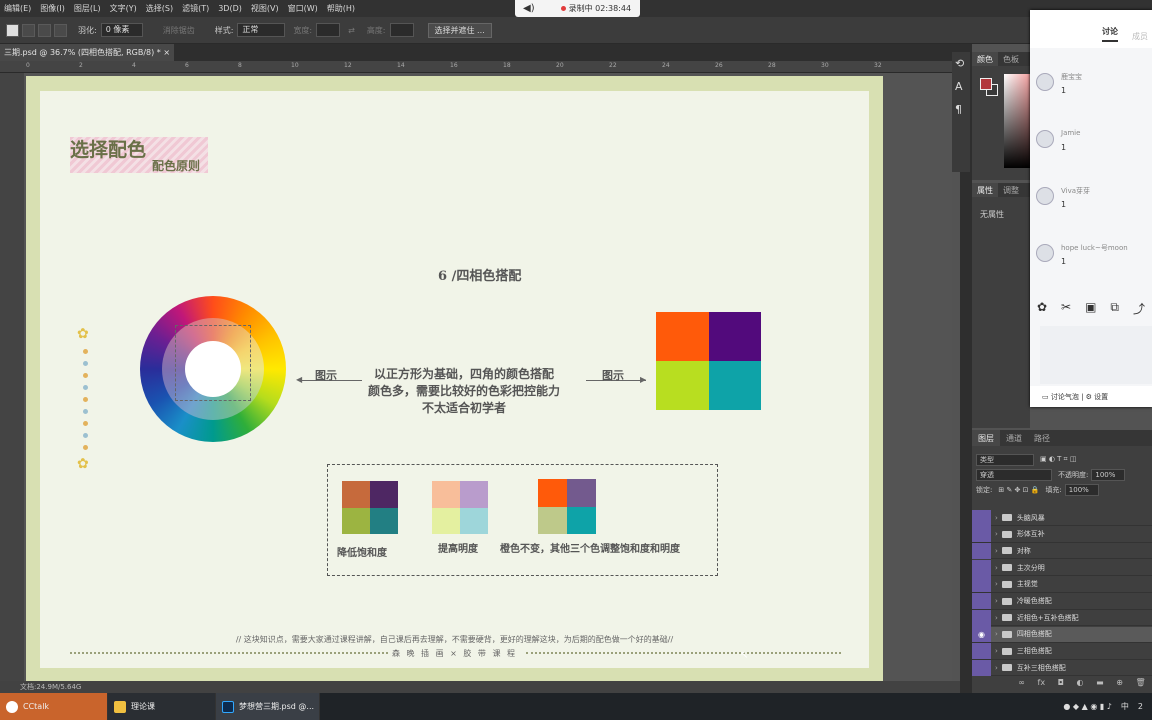 The image size is (1152, 720). Describe the element at coordinates (962, 63) in the screenshot. I see `history-icon: ⟲` at that location.